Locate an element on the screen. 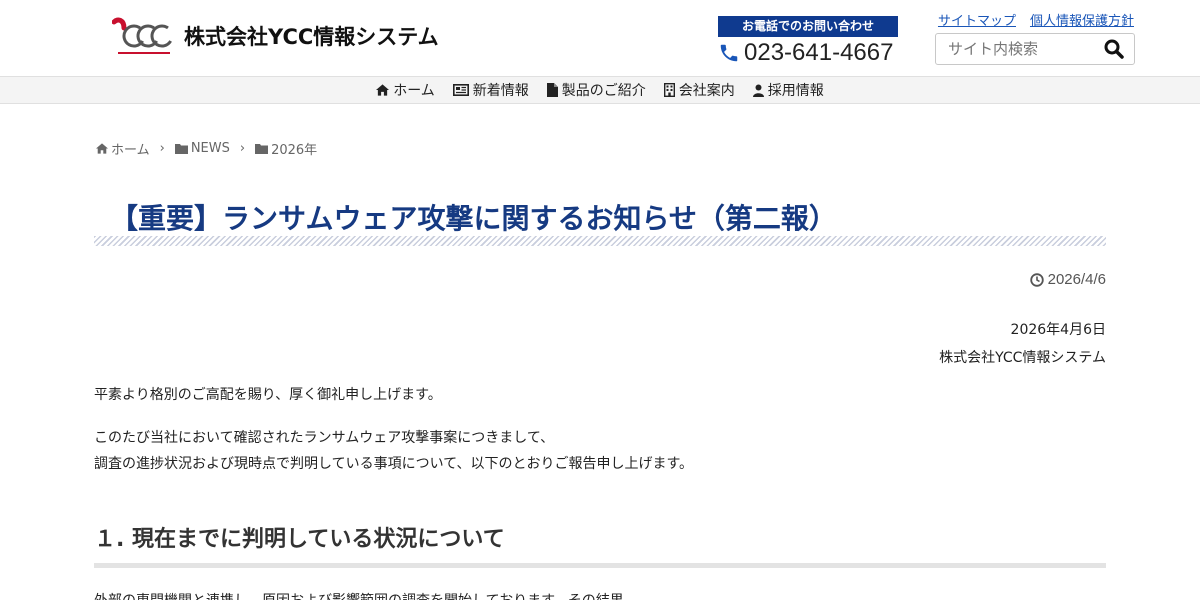  nav-item-home: ホーム is located at coordinates (405, 90).